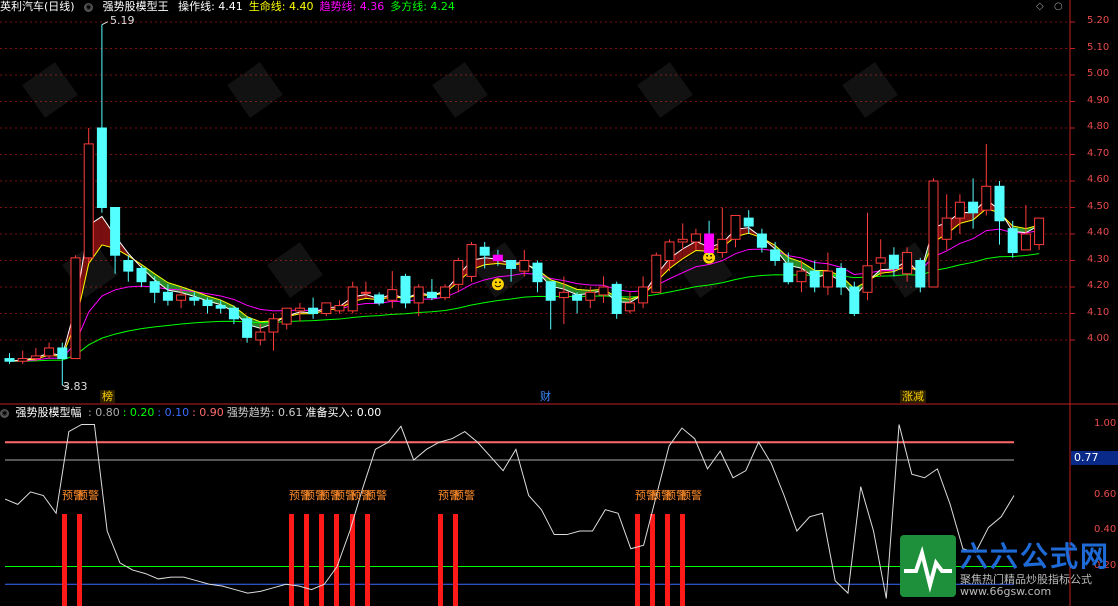  What do you see at coordinates (1098, 126) in the screenshot?
I see `price-tick-label: 4.80` at bounding box center [1098, 126].